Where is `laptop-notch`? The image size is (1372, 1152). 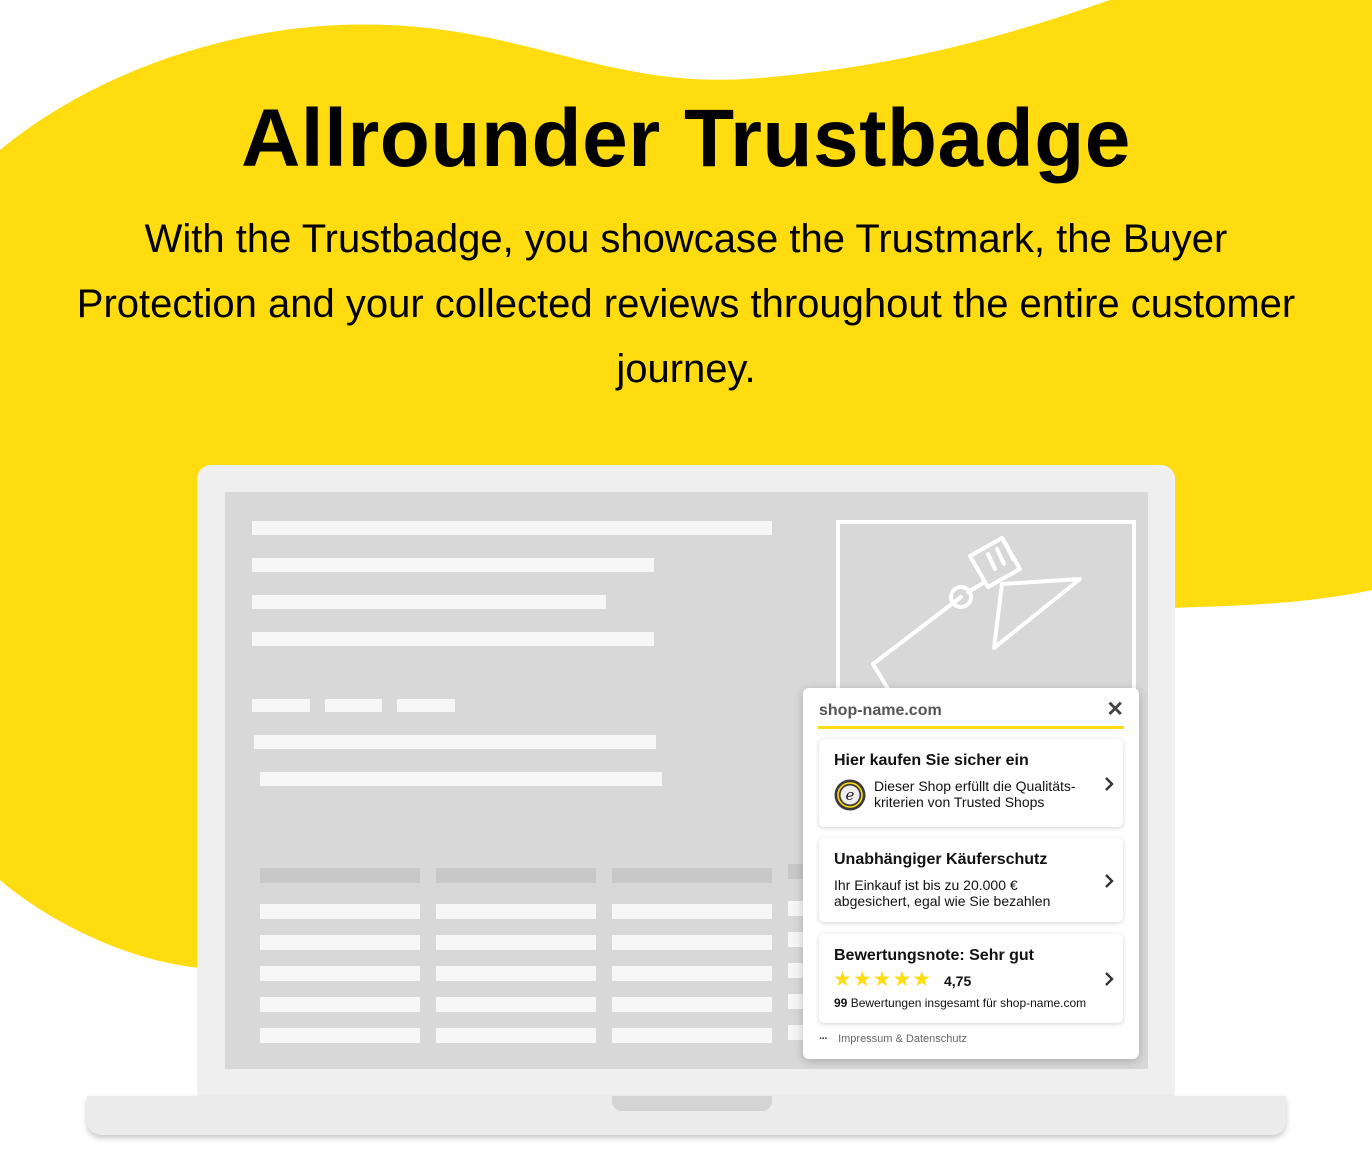 laptop-notch is located at coordinates (692, 1103).